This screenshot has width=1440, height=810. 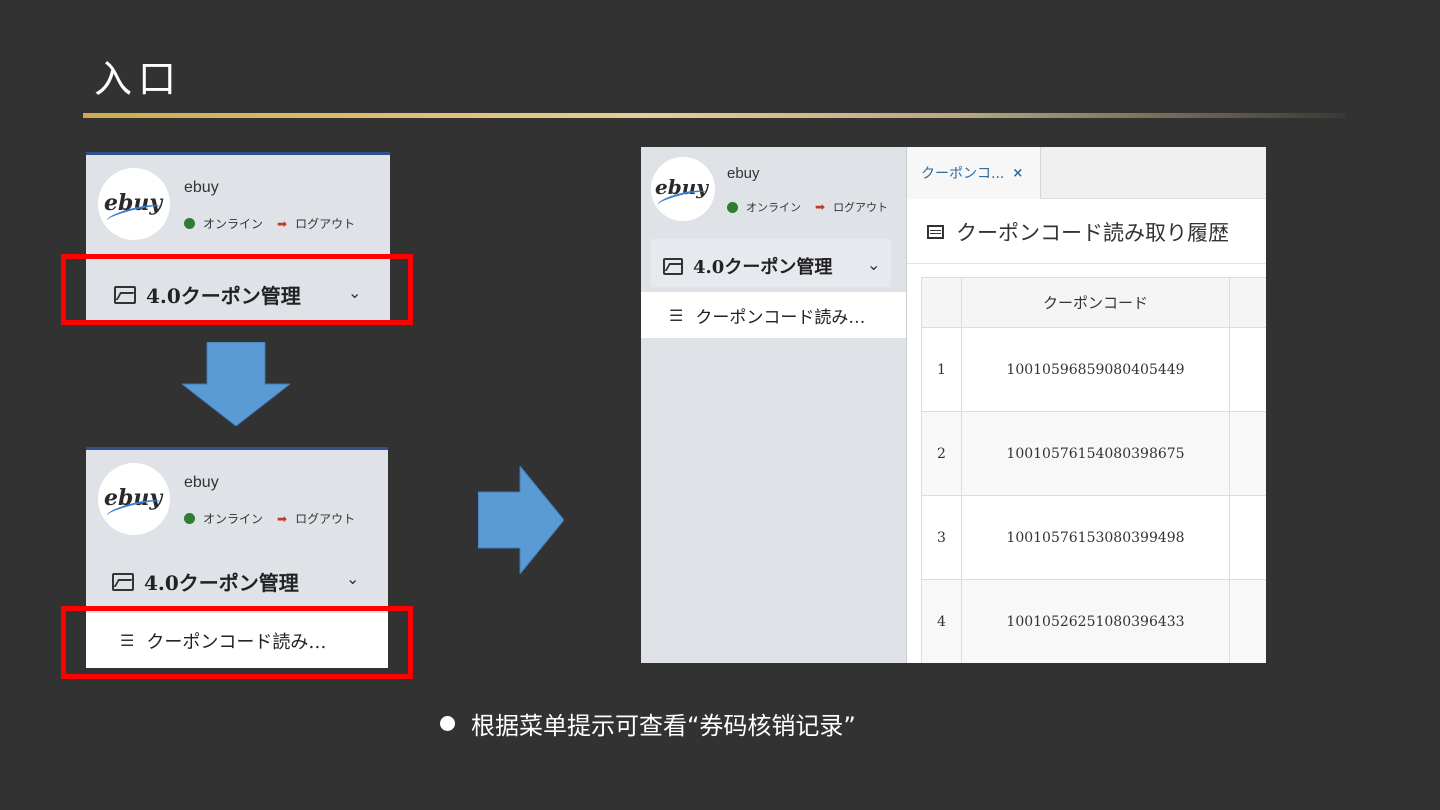 I want to click on table-row: 4 10010526251080396433, so click(x=1093, y=621).